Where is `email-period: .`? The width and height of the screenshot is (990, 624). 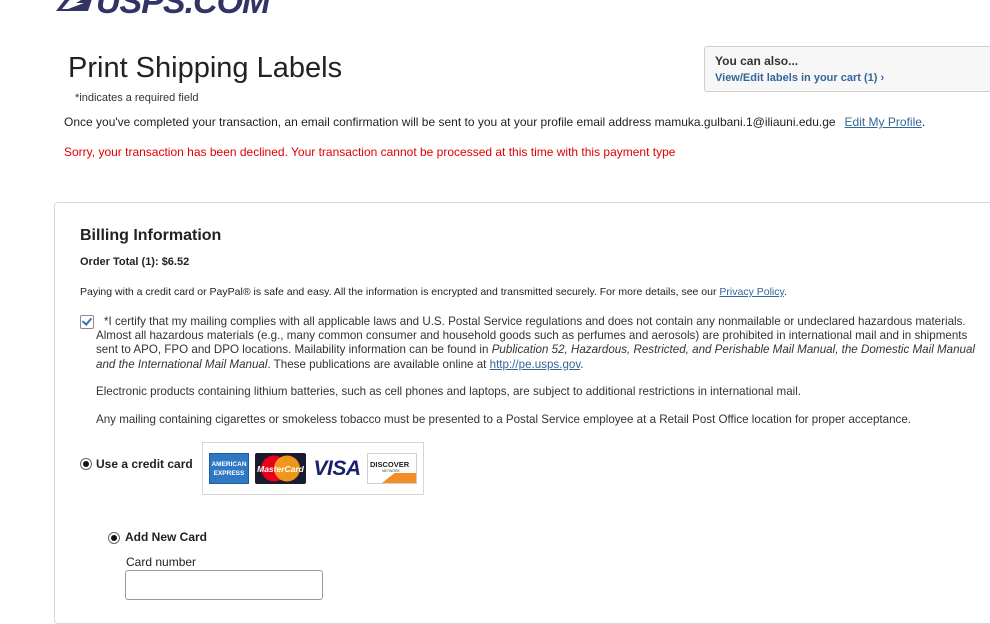
email-period: . is located at coordinates (923, 122).